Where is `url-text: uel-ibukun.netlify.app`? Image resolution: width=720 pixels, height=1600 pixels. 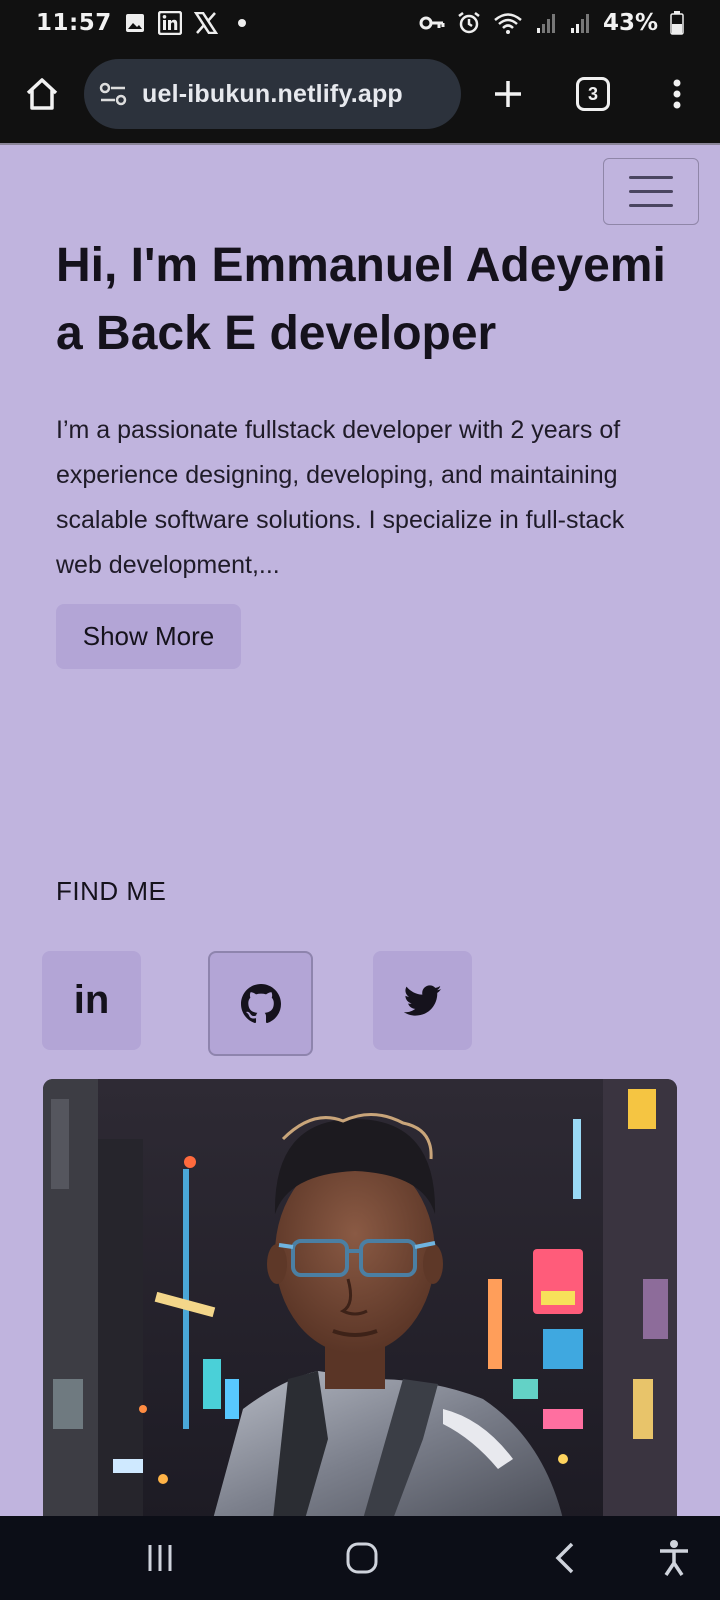 url-text: uel-ibukun.netlify.app is located at coordinates (272, 94).